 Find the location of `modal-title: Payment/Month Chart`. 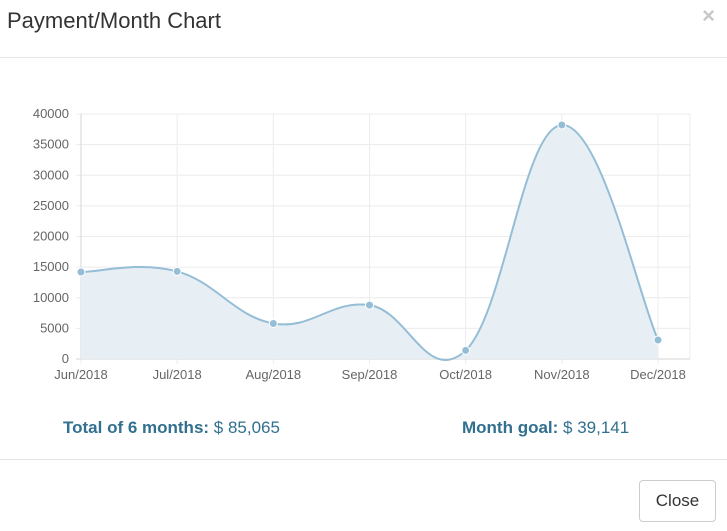

modal-title: Payment/Month Chart is located at coordinates (114, 20).